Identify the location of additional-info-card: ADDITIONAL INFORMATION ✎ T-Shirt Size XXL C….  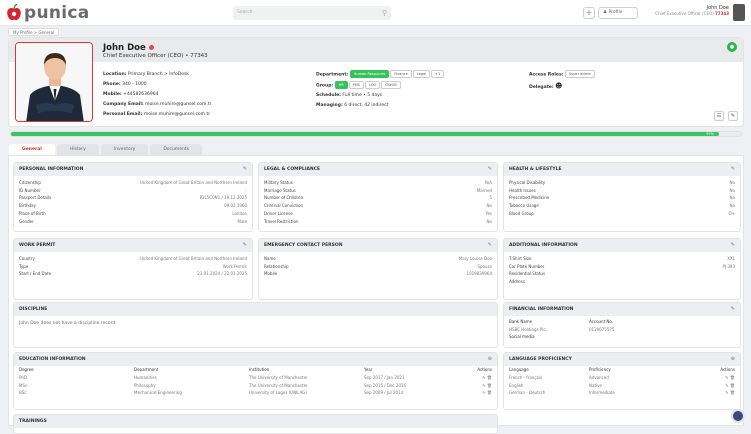
(622, 269).